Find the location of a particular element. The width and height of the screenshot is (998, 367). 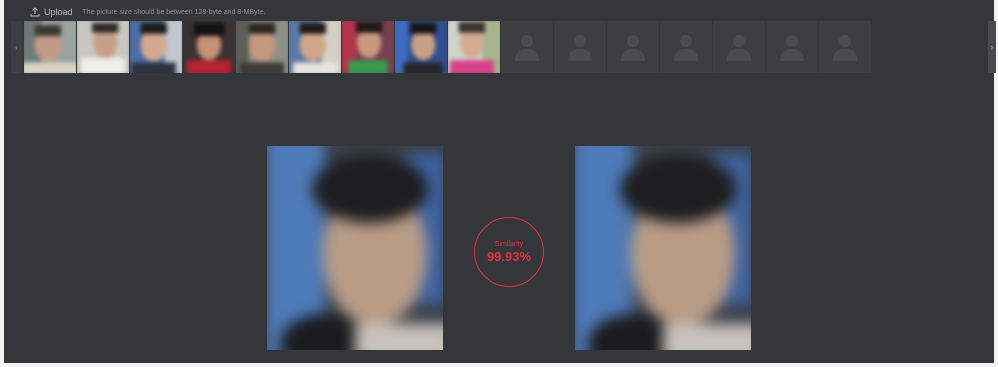

chevron-right-icon: › is located at coordinates (992, 47).